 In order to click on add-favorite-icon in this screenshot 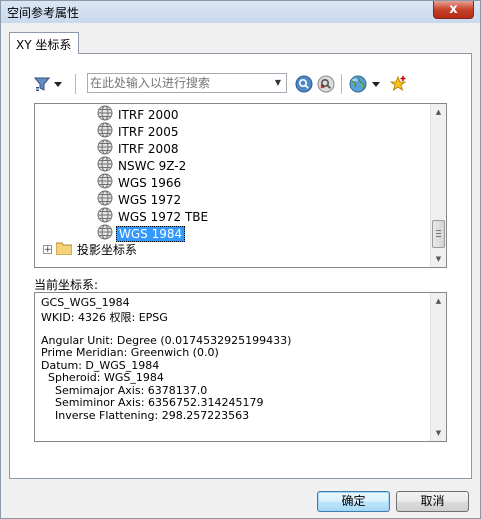, I will do `click(398, 84)`.